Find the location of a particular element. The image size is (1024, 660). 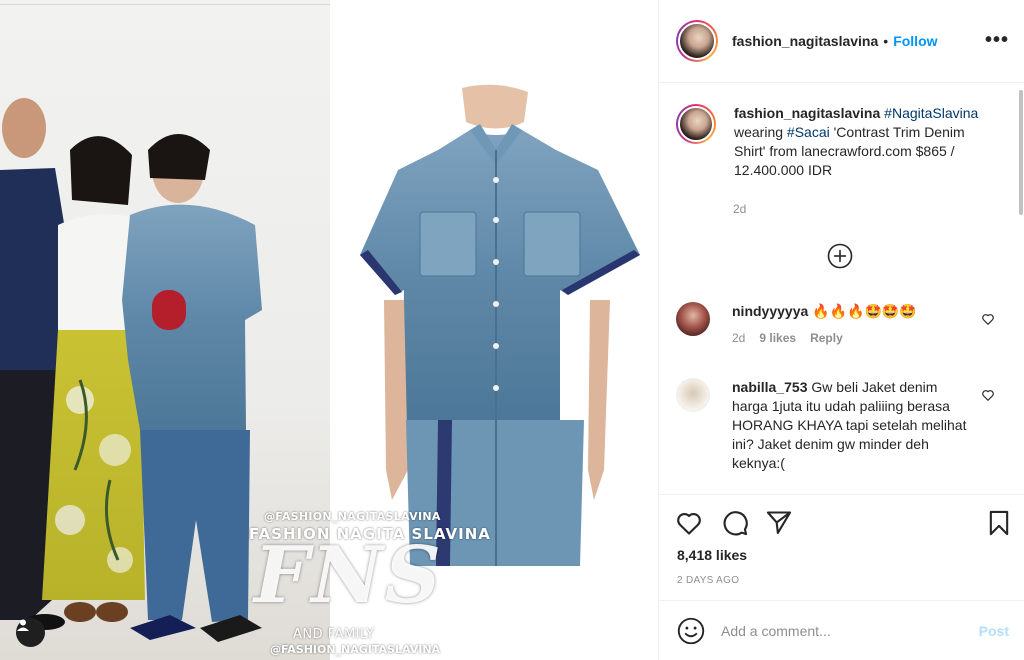

paper-plane-icon is located at coordinates (779, 523).